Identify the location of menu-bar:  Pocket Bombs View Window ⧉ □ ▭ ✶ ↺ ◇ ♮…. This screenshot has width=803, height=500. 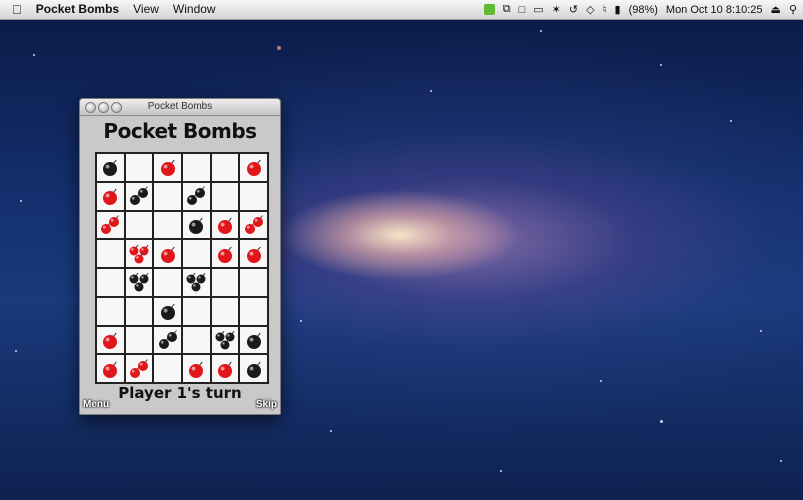
(401, 10).